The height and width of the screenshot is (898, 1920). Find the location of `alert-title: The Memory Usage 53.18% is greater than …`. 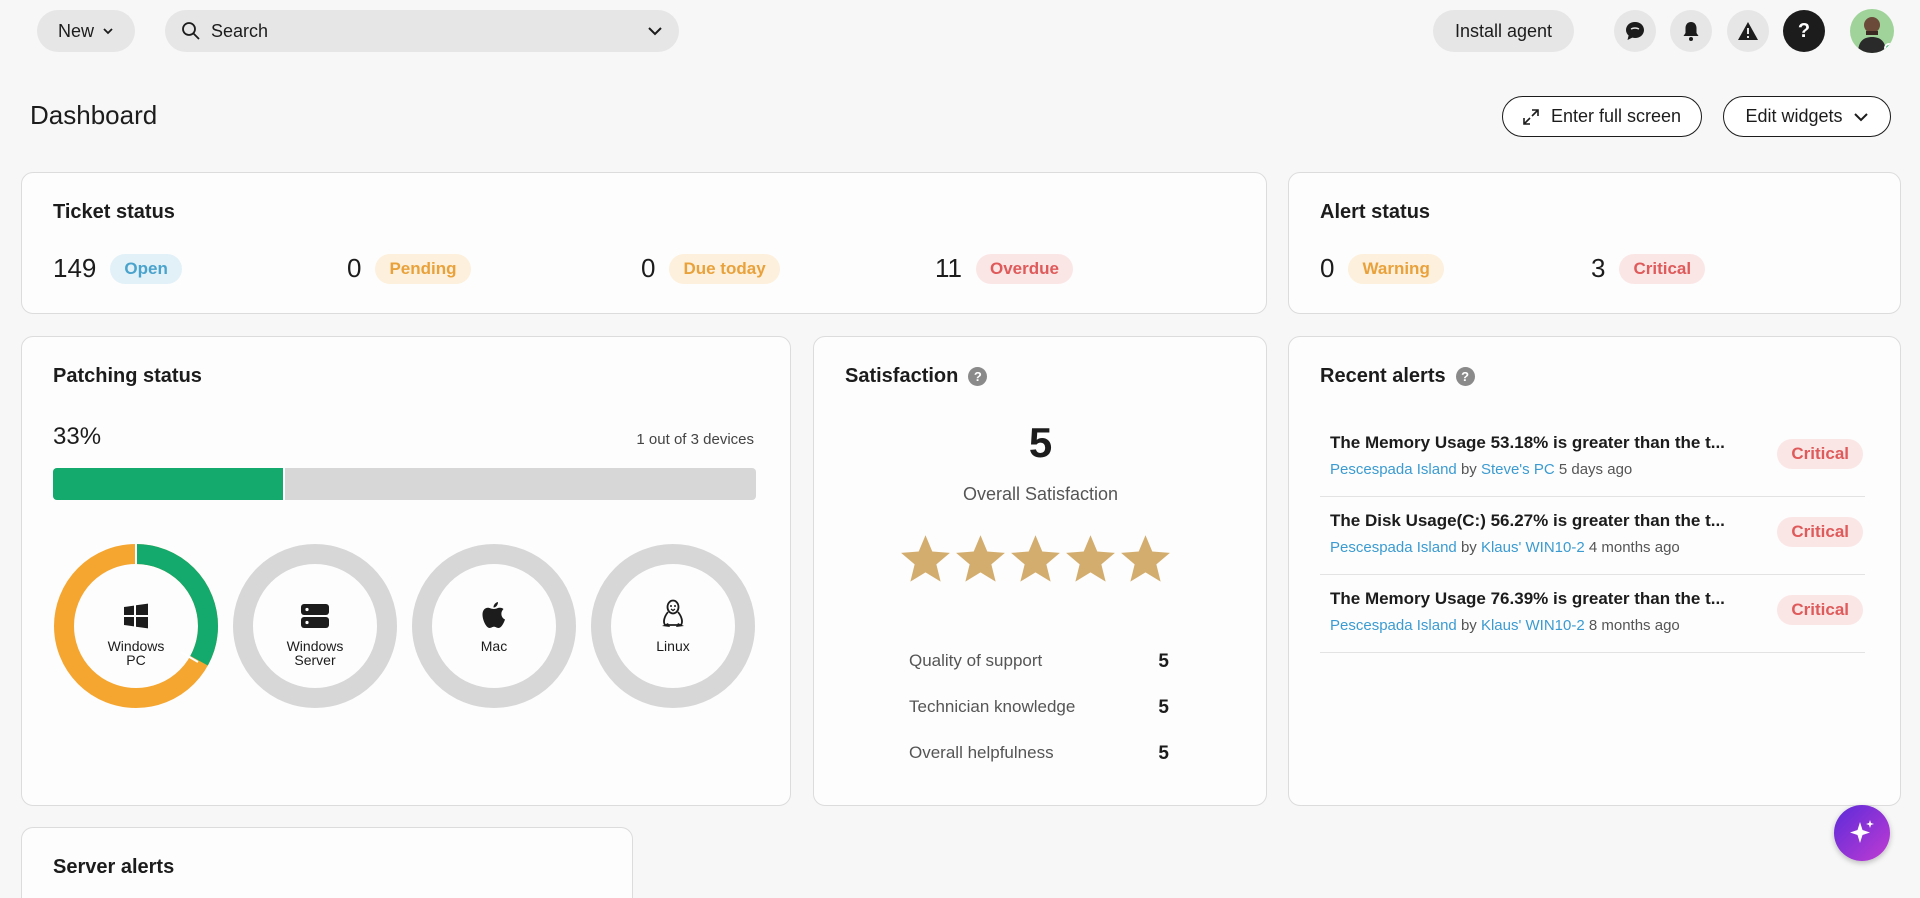

alert-title: The Memory Usage 53.18% is greater than … is located at coordinates (1527, 443).